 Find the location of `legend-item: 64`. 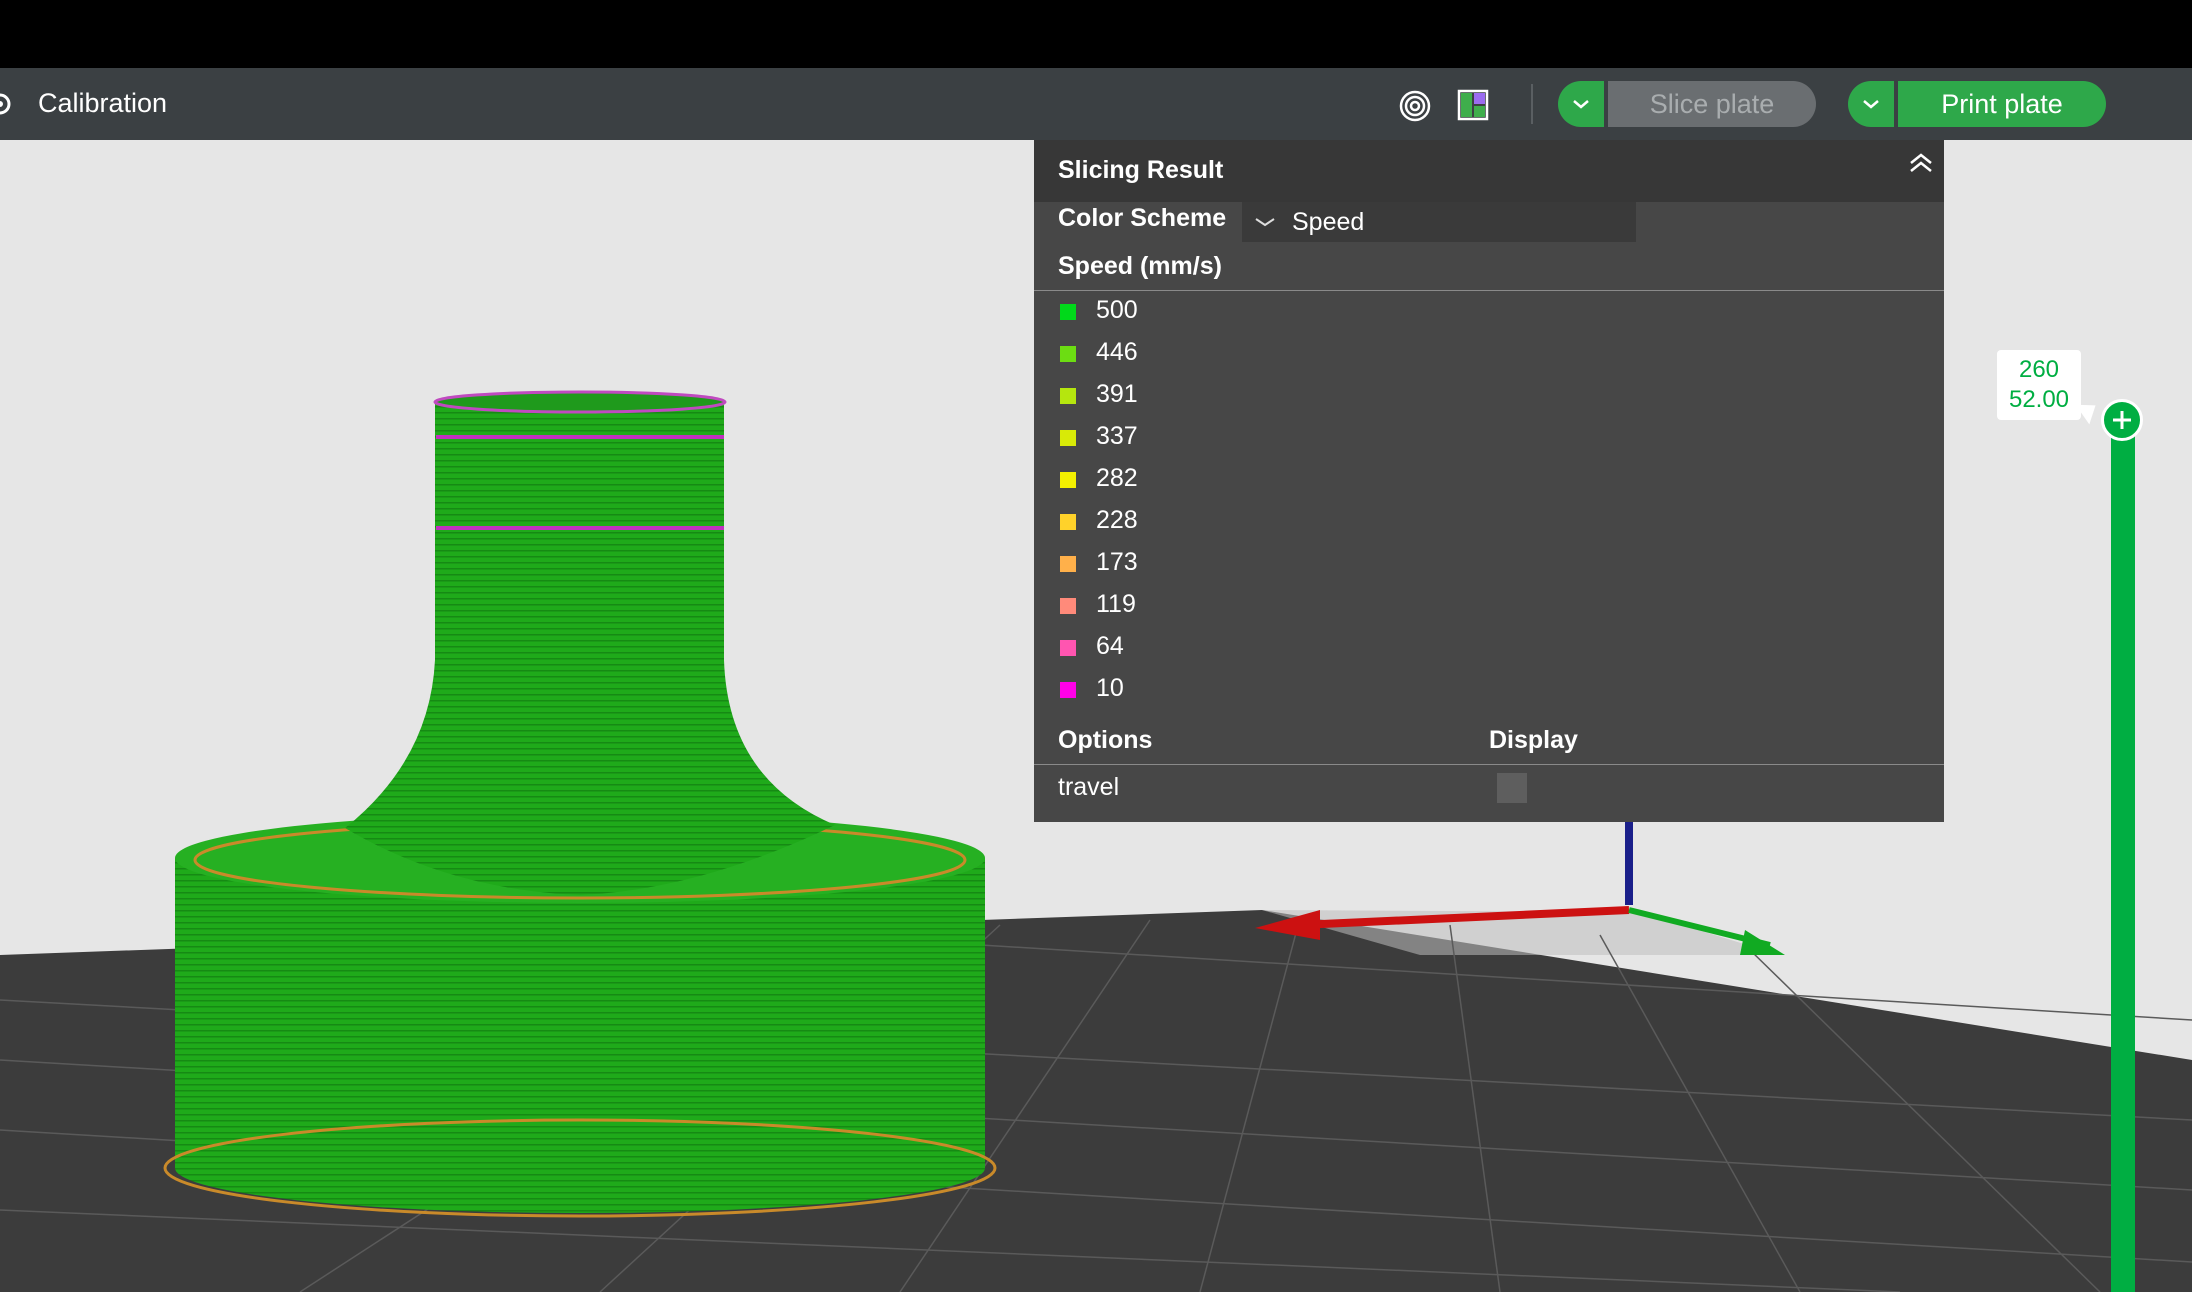

legend-item: 64 is located at coordinates (1489, 647).